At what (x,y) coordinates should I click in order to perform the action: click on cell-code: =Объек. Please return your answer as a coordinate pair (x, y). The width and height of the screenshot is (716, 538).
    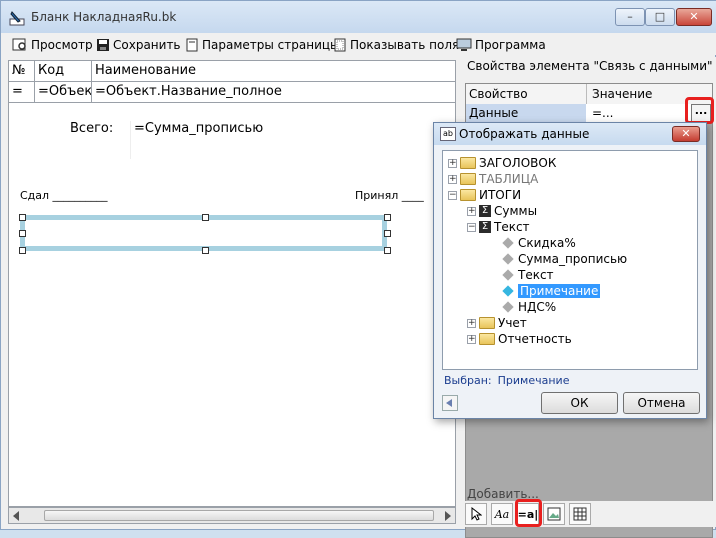
    Looking at the image, I should click on (63, 92).